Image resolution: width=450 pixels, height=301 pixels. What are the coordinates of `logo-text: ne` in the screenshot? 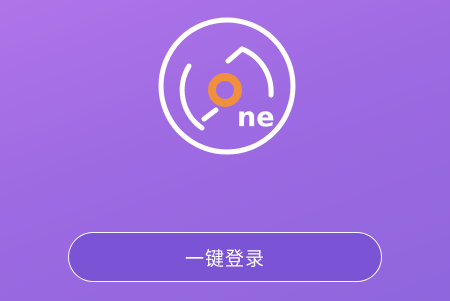 It's located at (256, 117).